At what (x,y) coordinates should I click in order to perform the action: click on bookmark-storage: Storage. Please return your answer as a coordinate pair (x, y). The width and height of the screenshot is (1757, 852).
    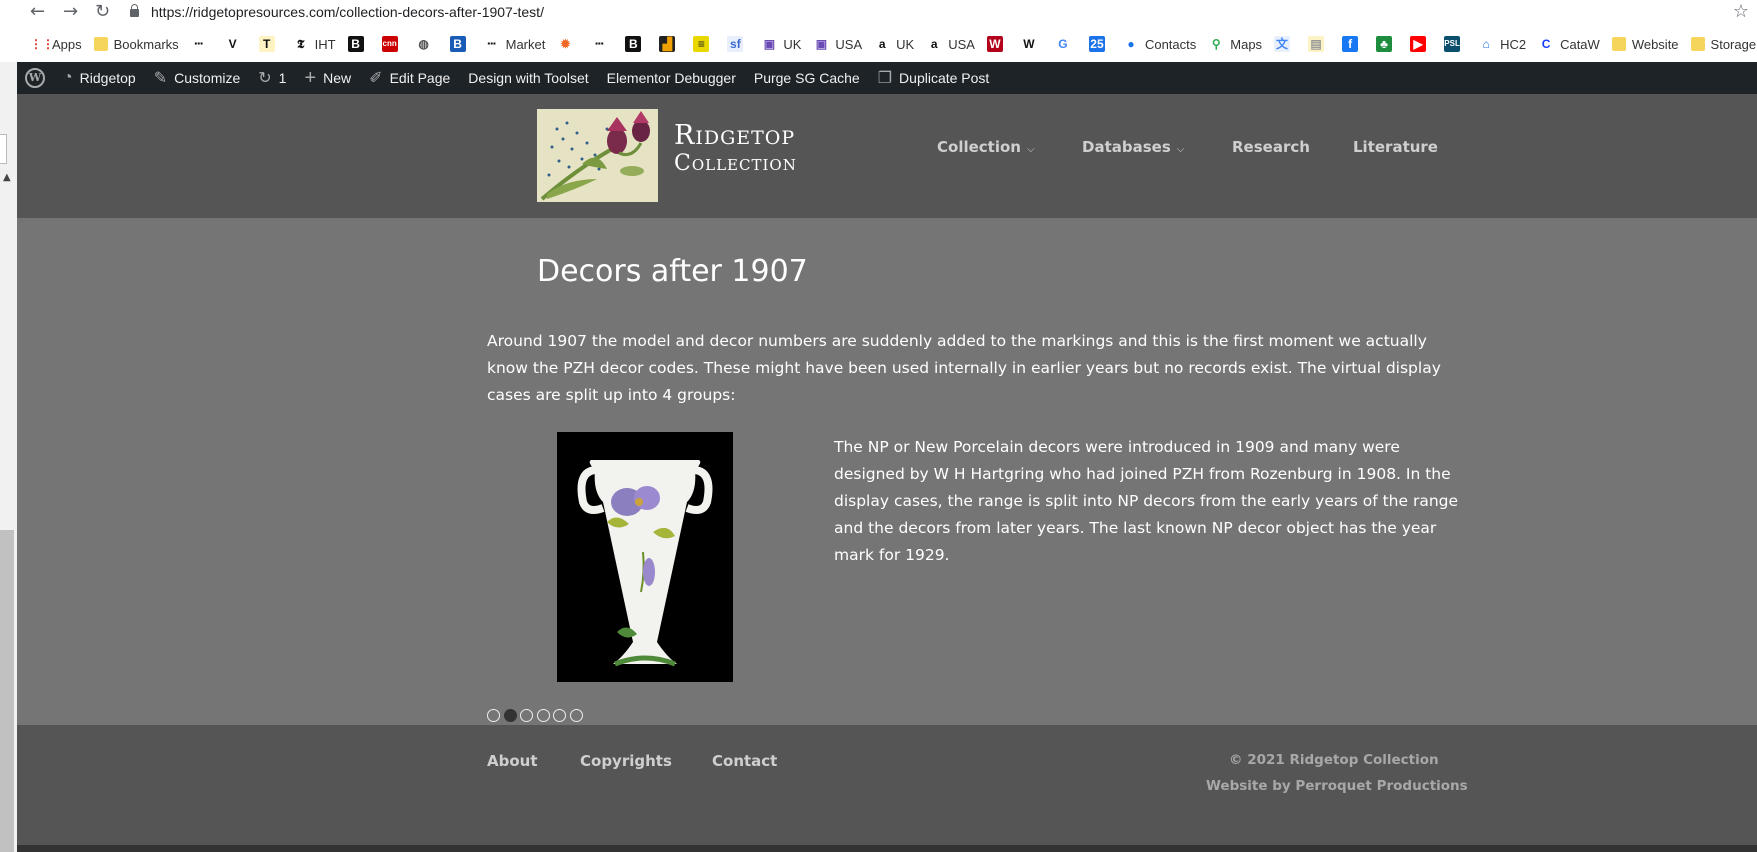
    Looking at the image, I should click on (1723, 44).